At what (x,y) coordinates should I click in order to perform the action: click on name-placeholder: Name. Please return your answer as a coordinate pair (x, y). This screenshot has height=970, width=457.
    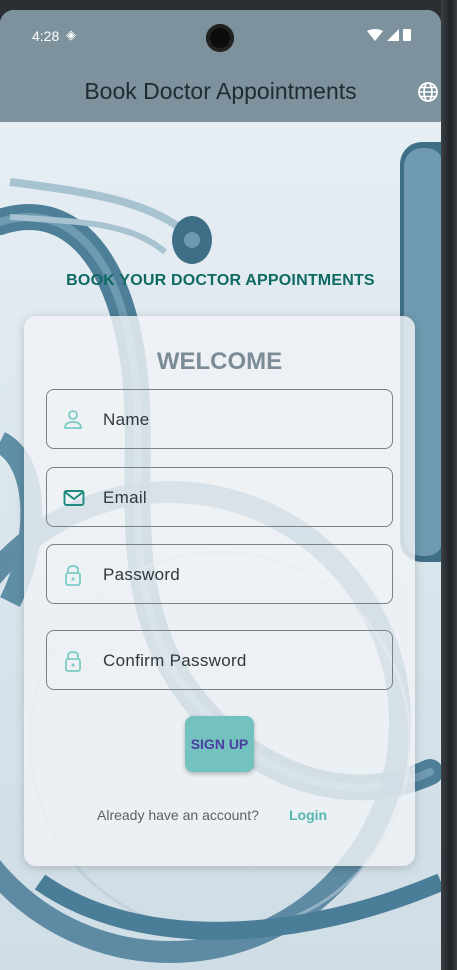
    Looking at the image, I should click on (126, 419).